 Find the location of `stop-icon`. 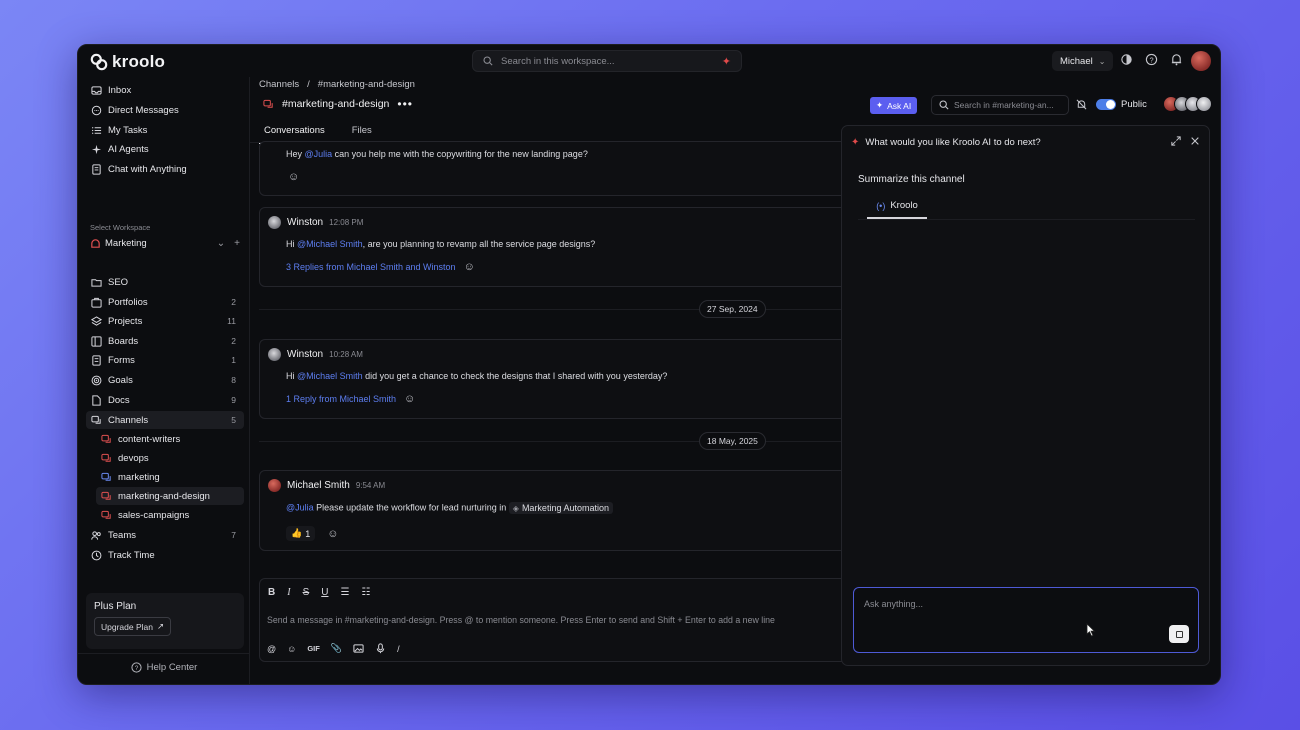

stop-icon is located at coordinates (1179, 634).